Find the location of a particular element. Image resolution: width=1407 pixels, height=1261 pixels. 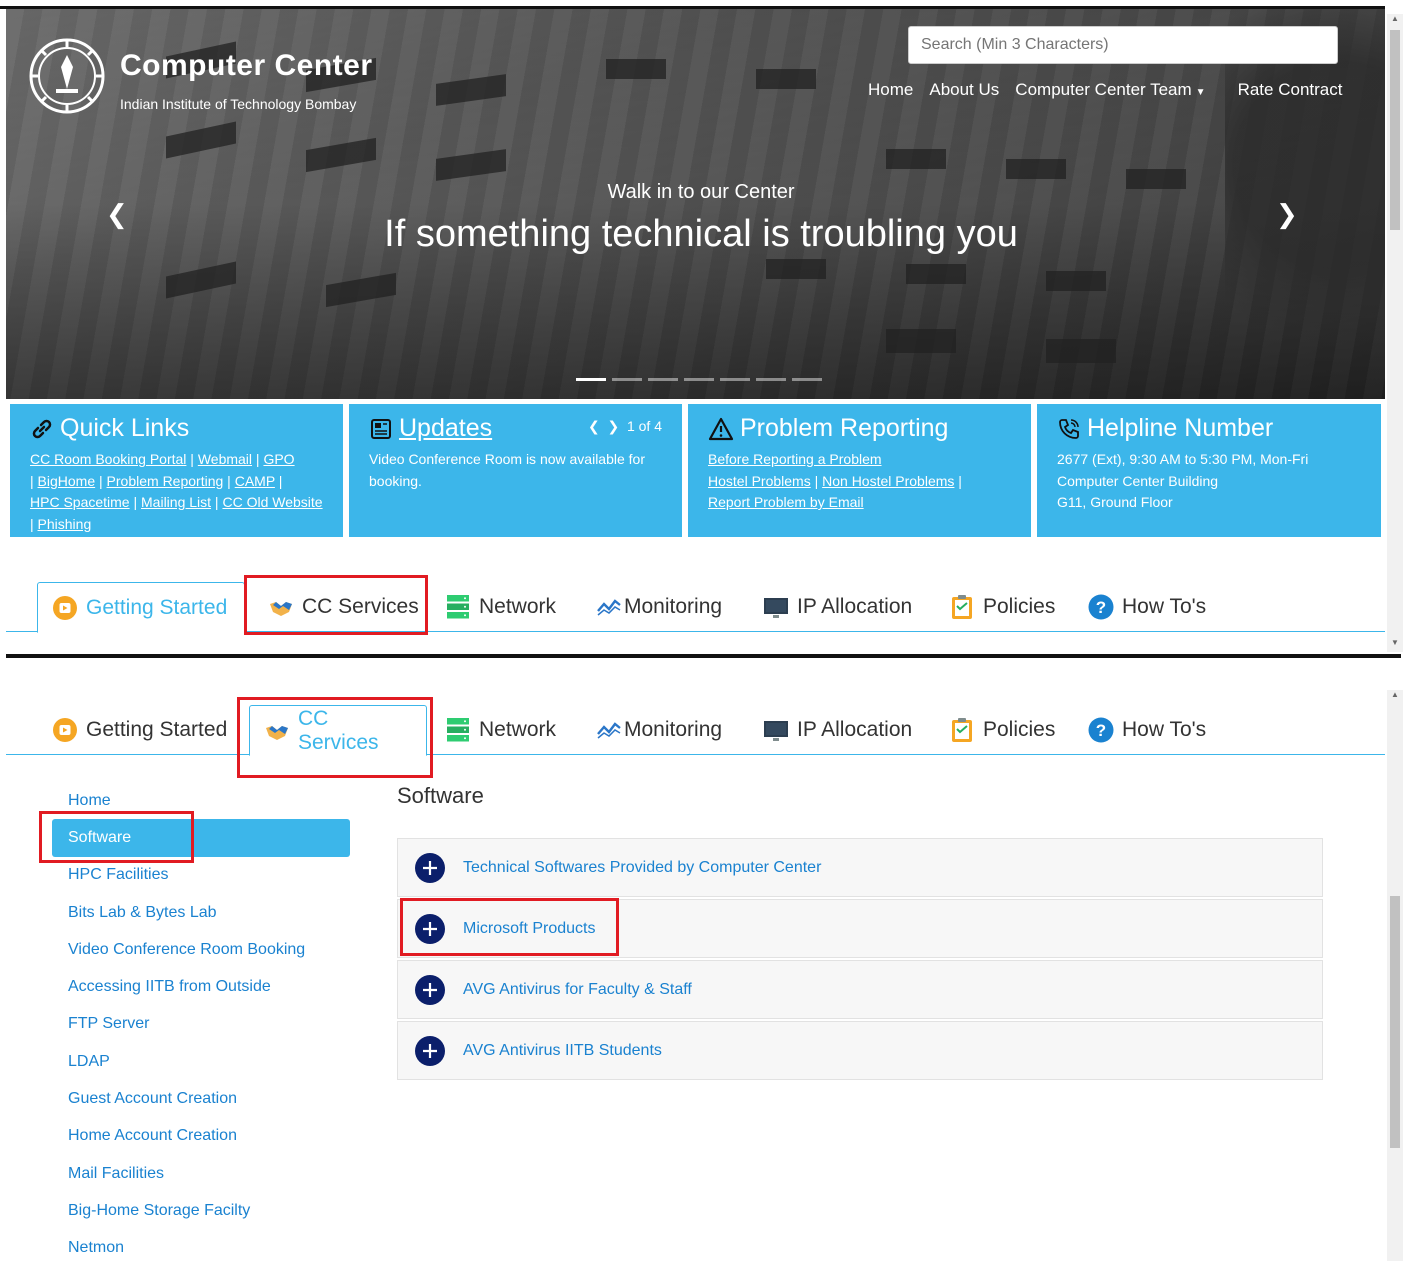

page-scrollbar-lower: ▲ is located at coordinates (1395, 975).